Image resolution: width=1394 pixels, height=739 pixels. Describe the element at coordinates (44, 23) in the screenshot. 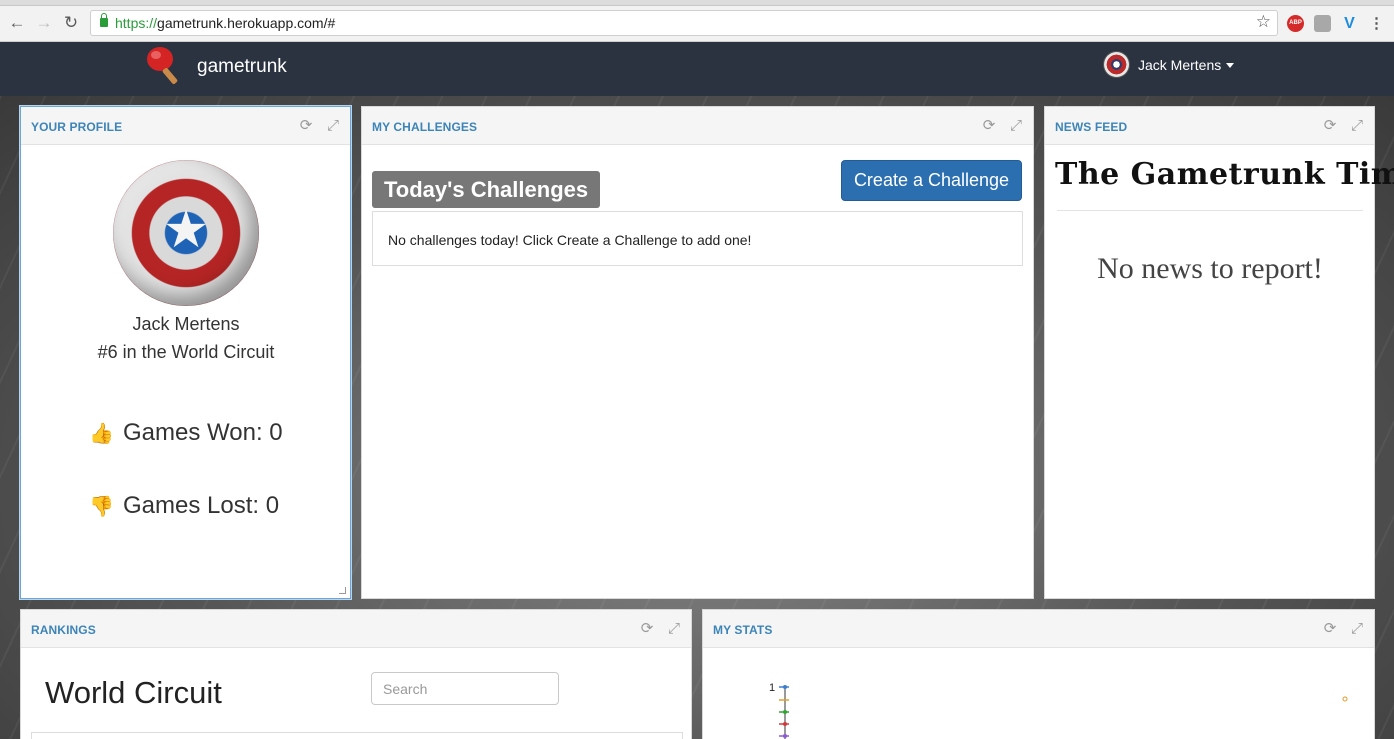

I see `forward-icon: →` at that location.